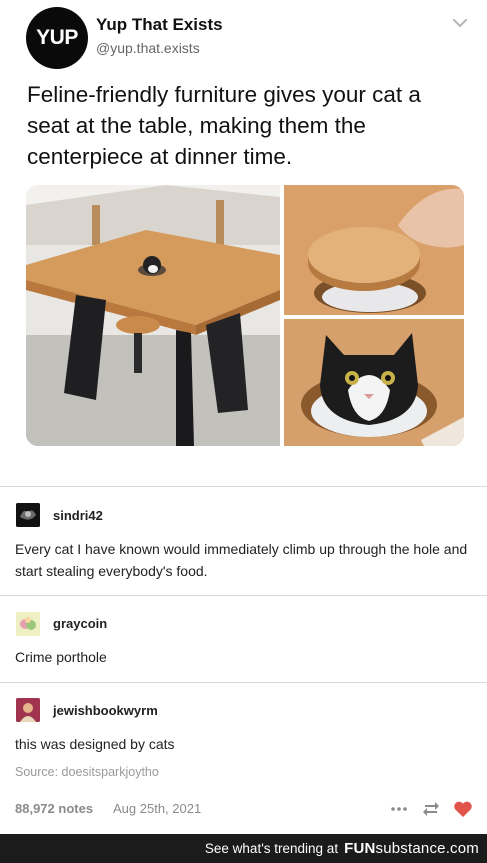  I want to click on post-source: Source: doesitsparkjoytho, so click(87, 772).